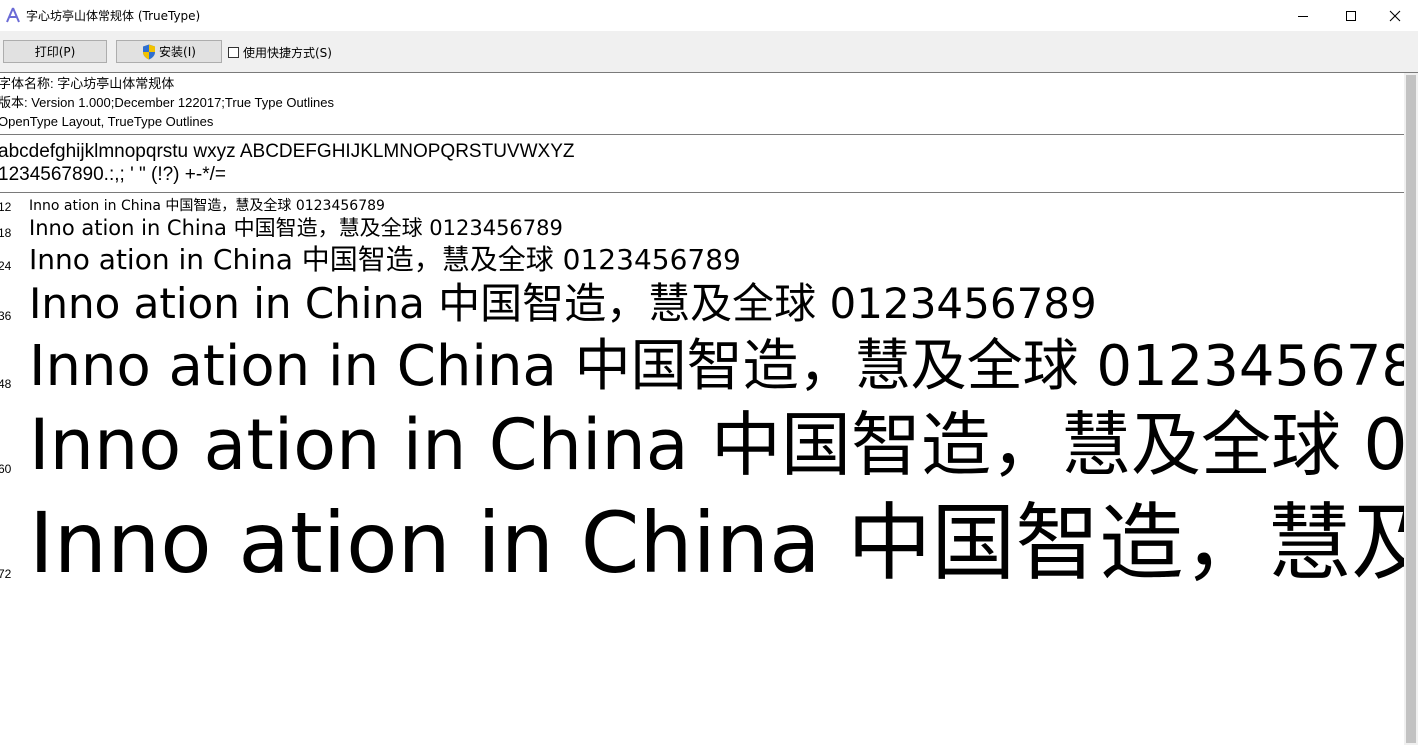 The width and height of the screenshot is (1418, 745). I want to click on font-app-icon, so click(13, 15).